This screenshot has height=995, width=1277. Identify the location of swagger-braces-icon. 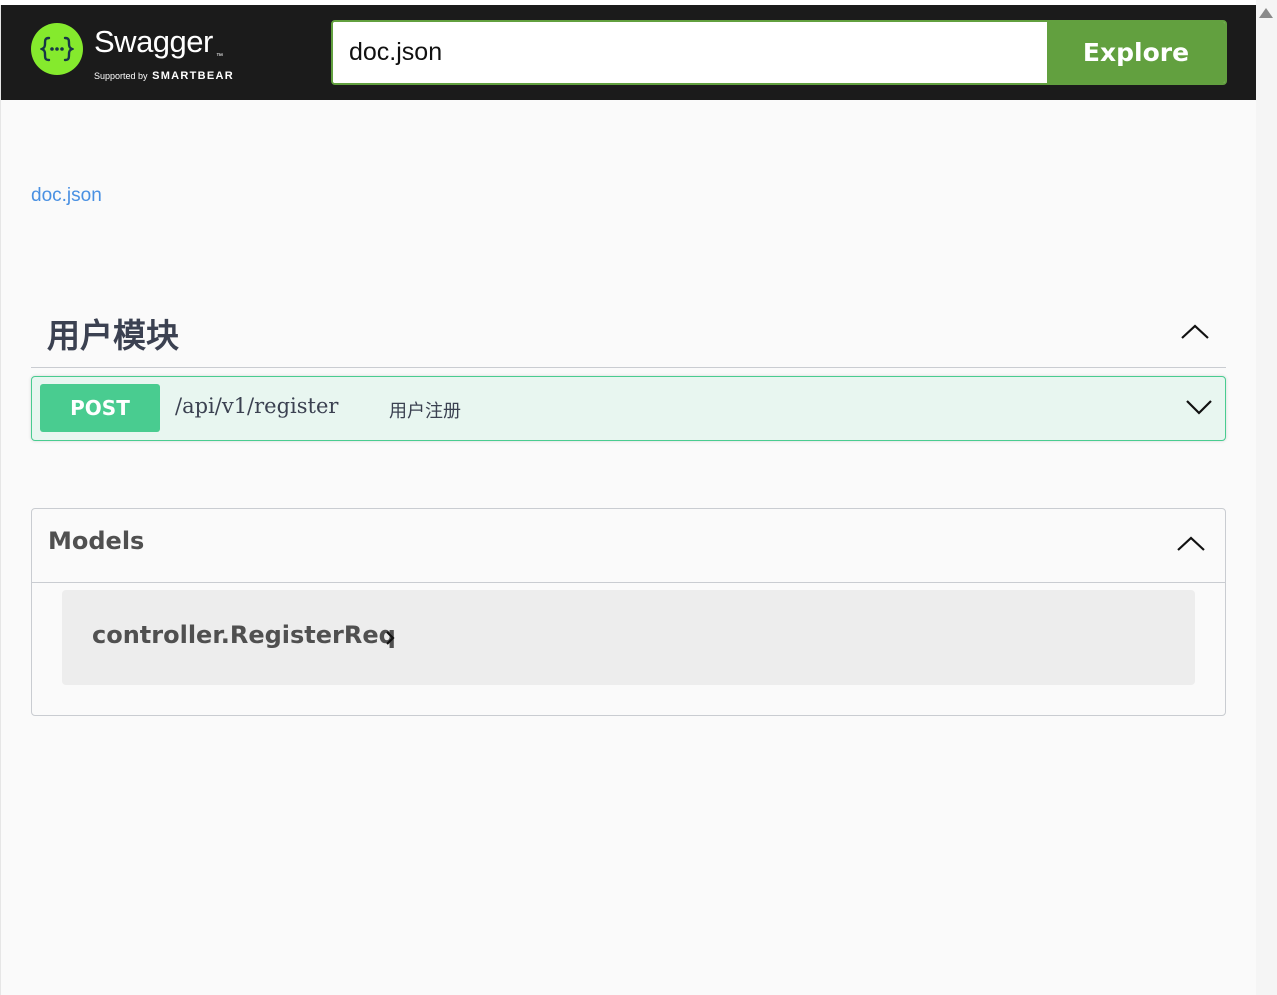
(57, 49).